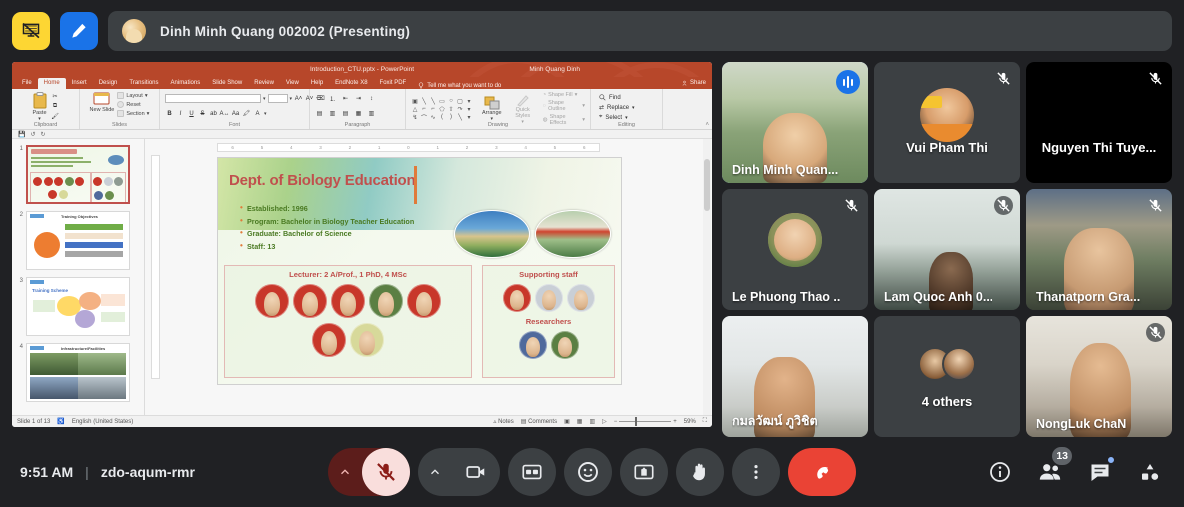  What do you see at coordinates (433, 117) in the screenshot?
I see `shape-wave-icon: ∿` at bounding box center [433, 117].